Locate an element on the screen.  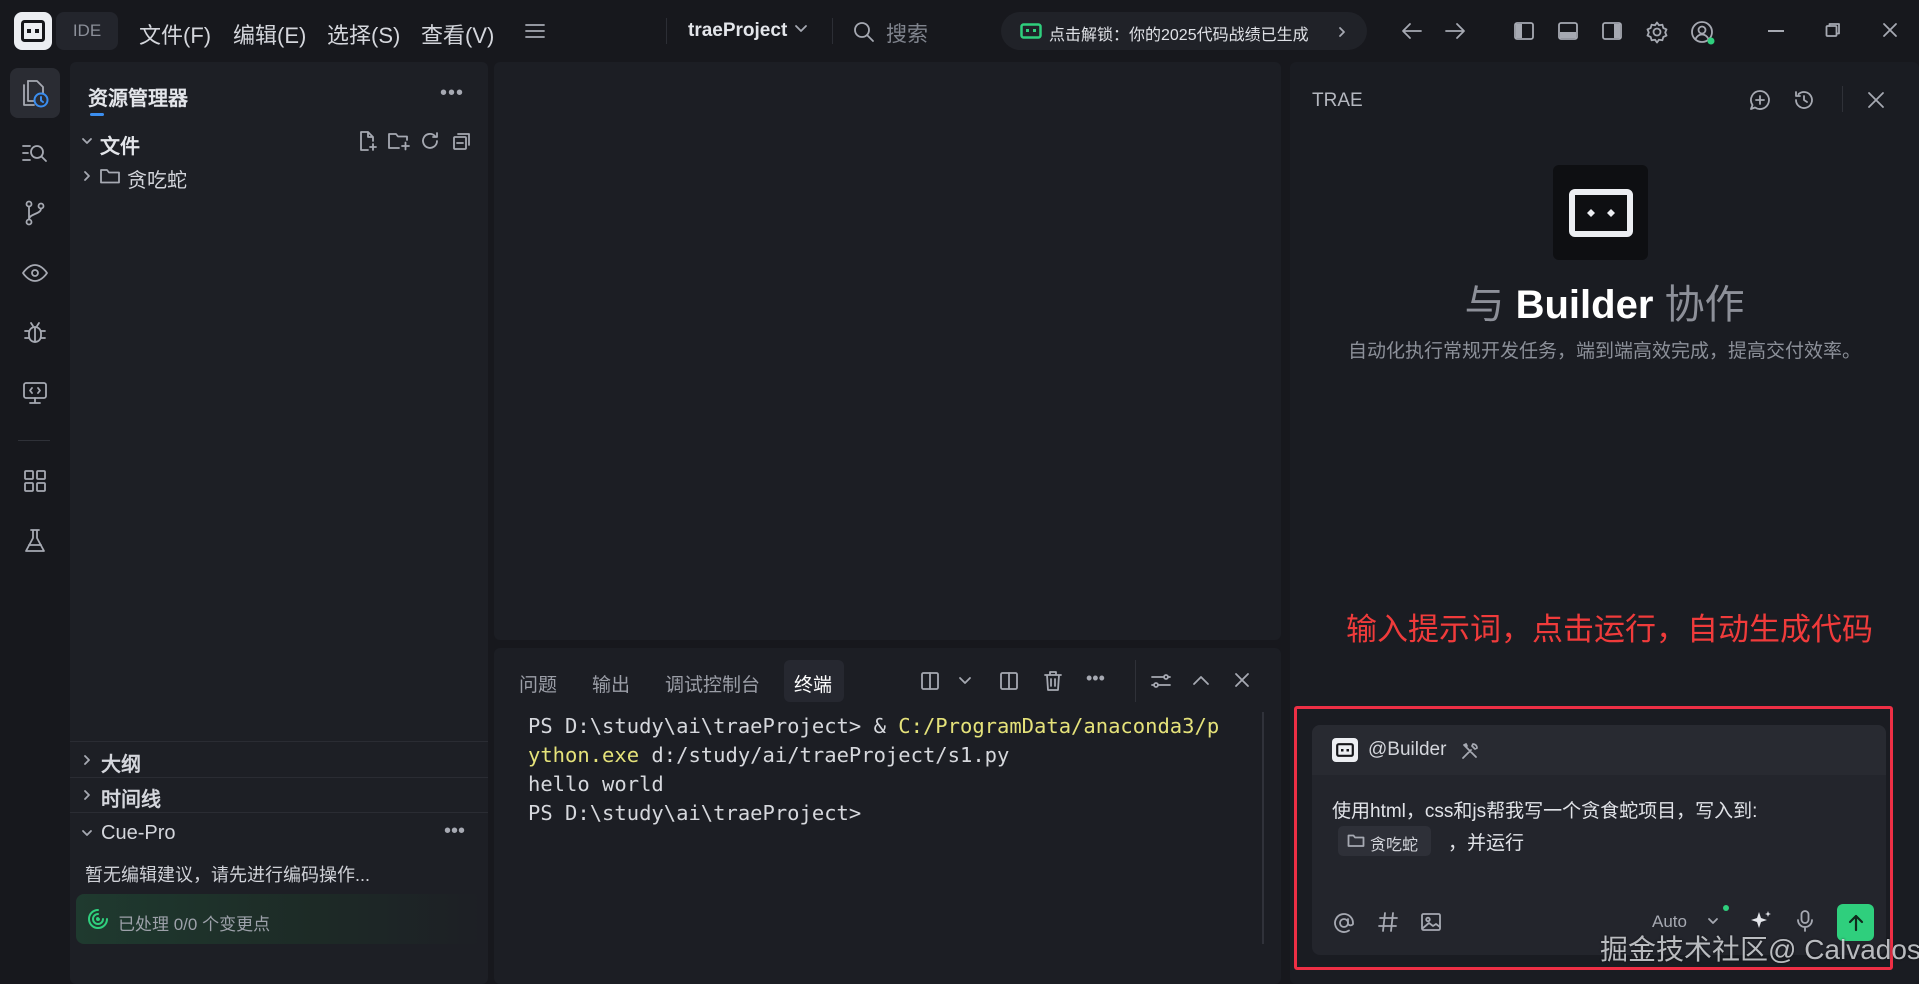
trae-panel-title: TRAE is located at coordinates (1337, 100).